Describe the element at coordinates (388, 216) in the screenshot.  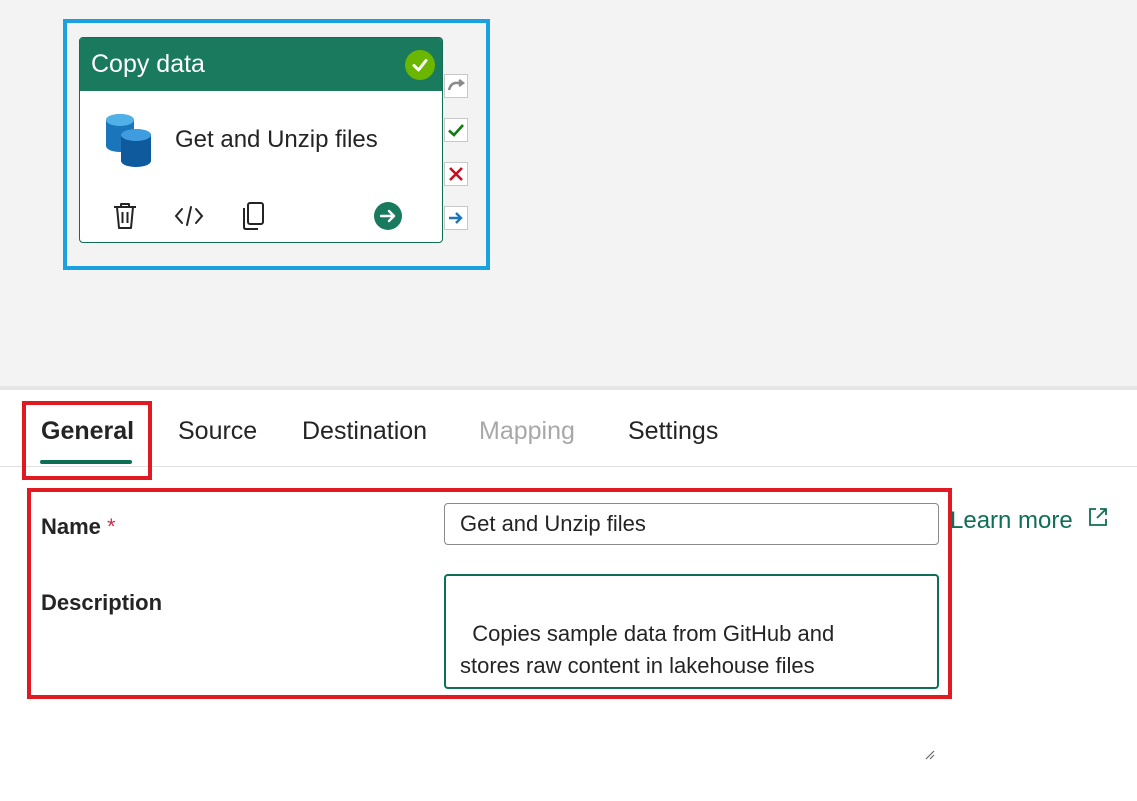
I see `arrow-right-icon` at that location.